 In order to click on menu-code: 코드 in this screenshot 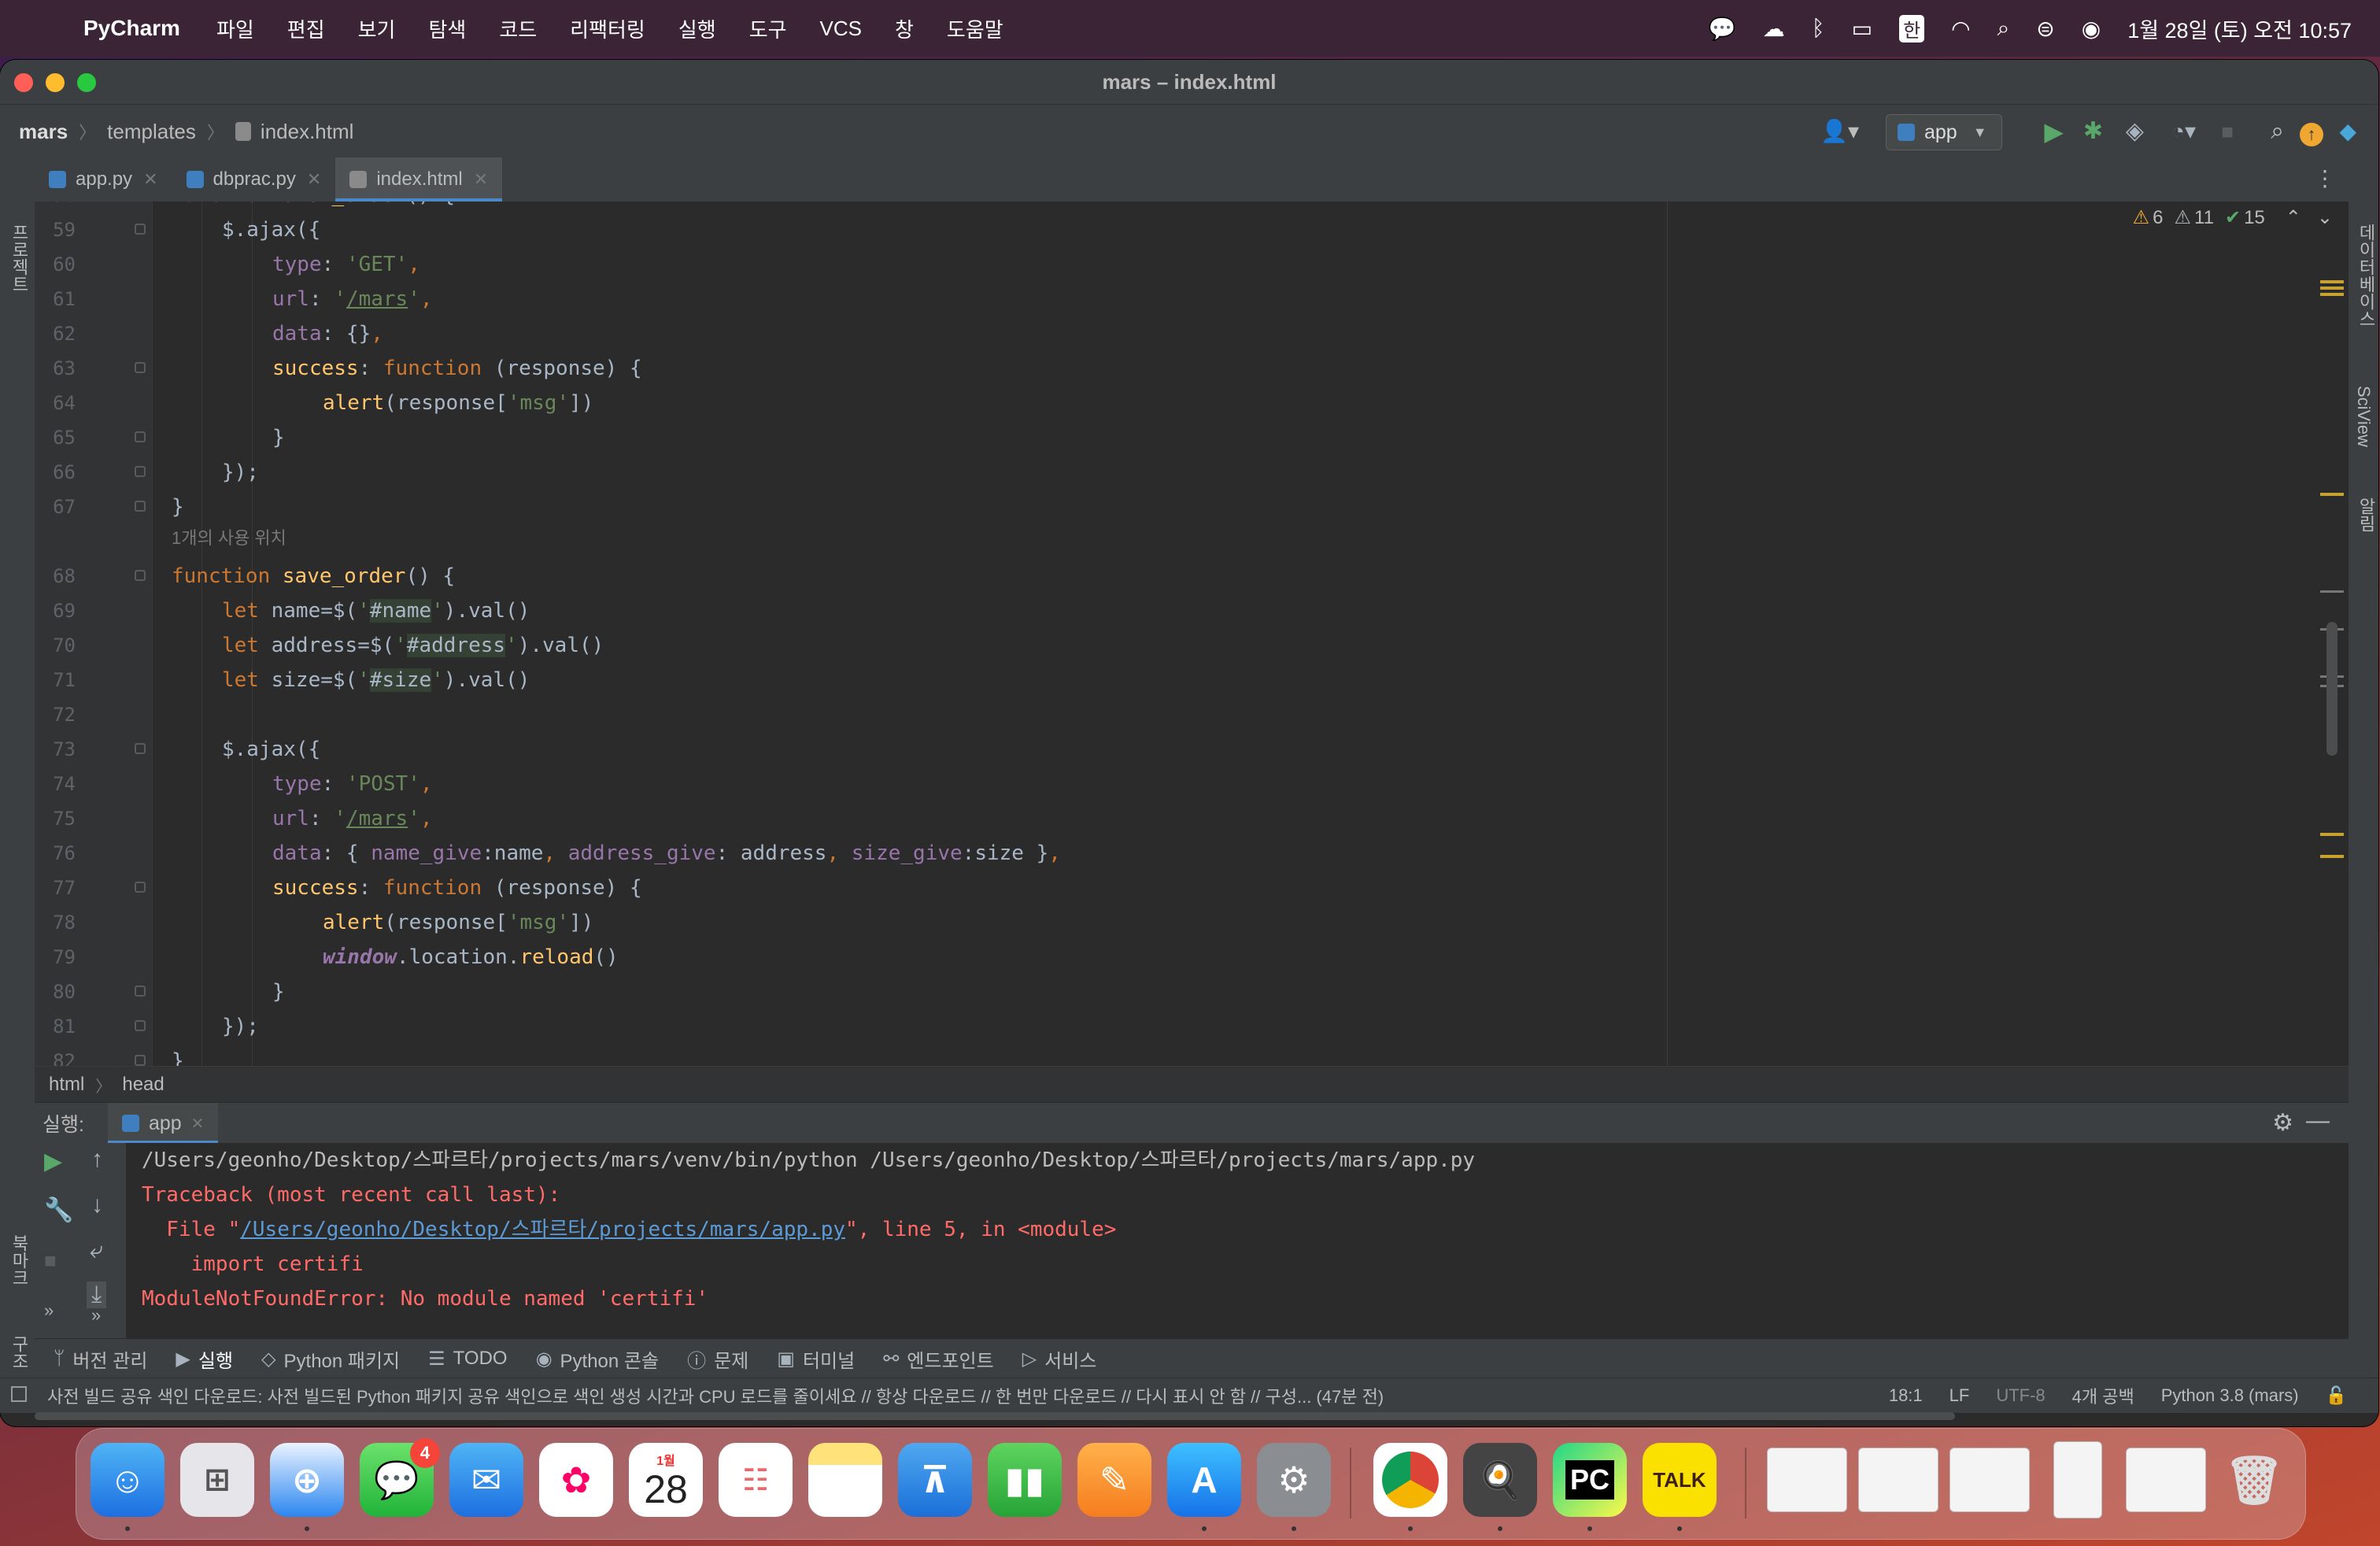, I will do `click(518, 28)`.